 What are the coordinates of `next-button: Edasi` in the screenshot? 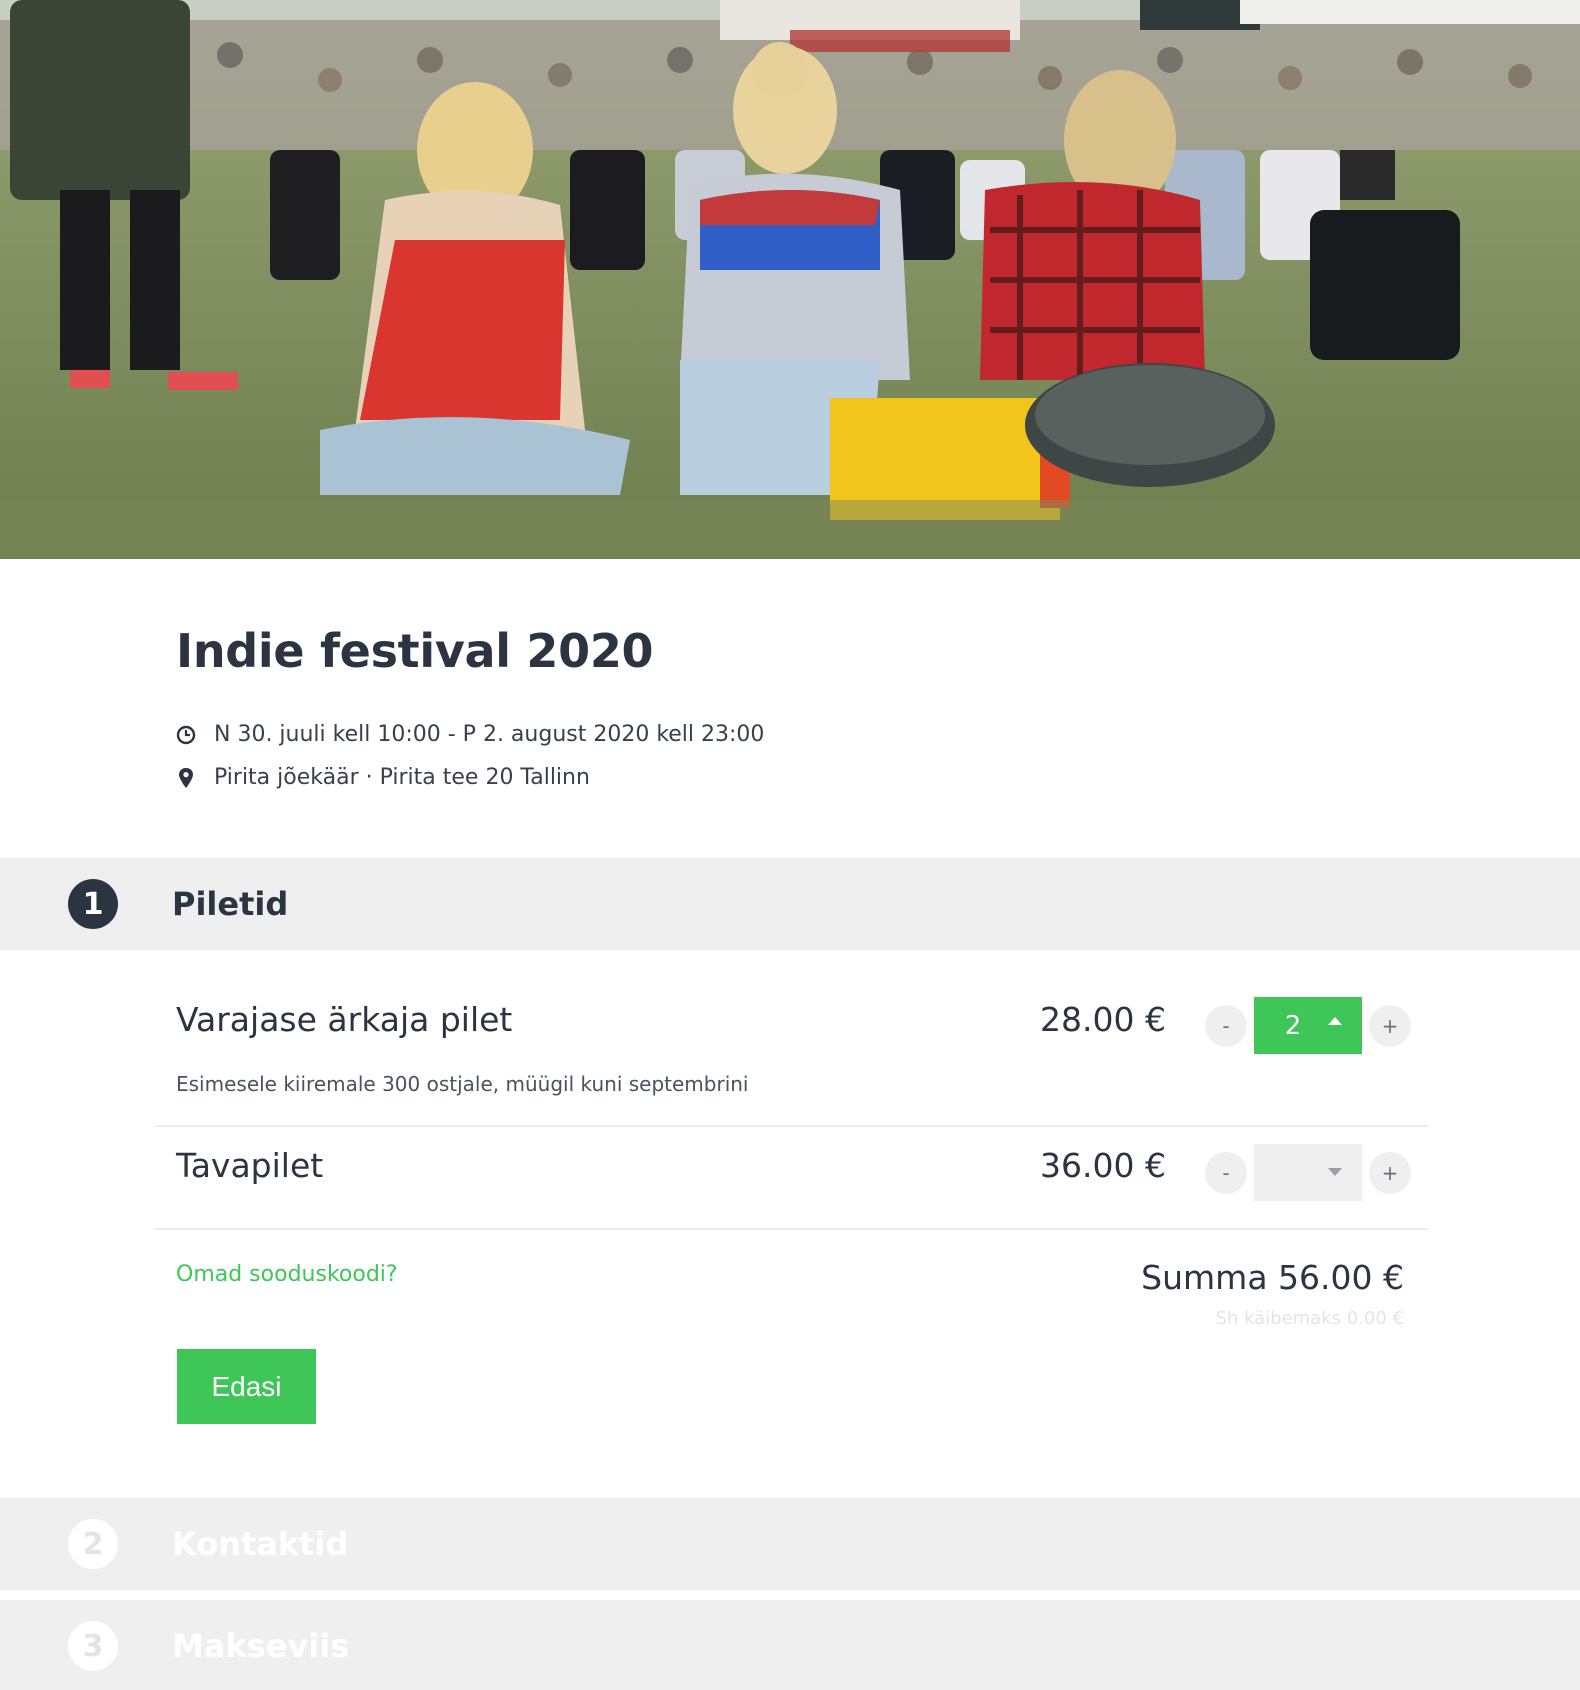 It's located at (246, 1386).